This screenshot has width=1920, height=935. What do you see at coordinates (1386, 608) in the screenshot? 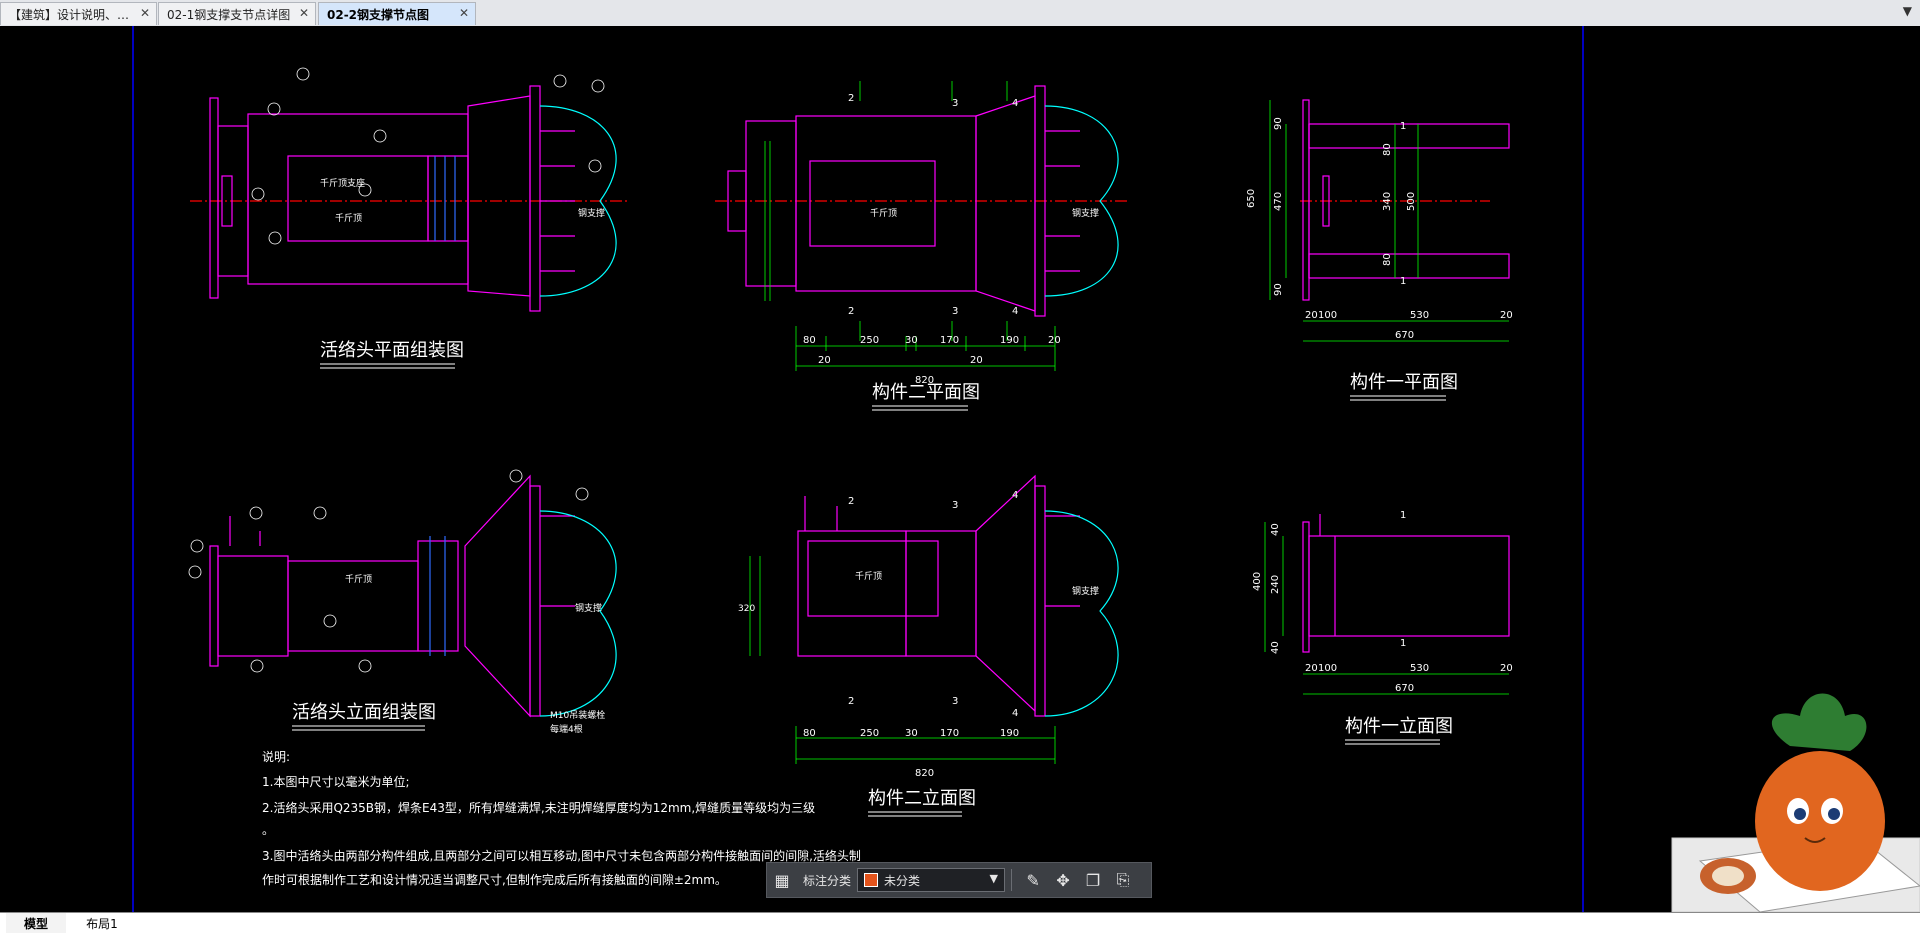
I see `part1-elev-dims` at bounding box center [1386, 608].